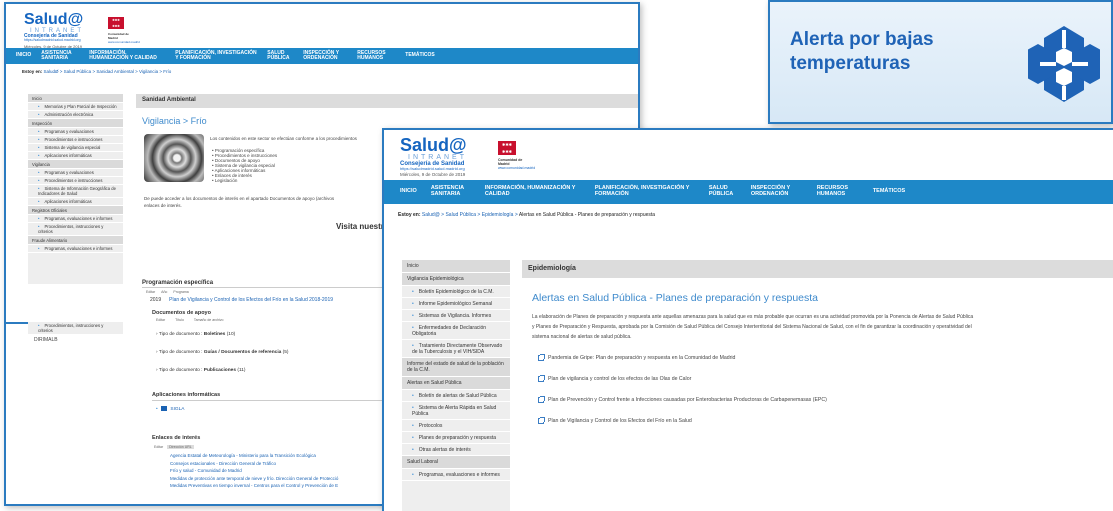  What do you see at coordinates (156, 300) in the screenshot?
I see `prog-year: 2019` at bounding box center [156, 300].